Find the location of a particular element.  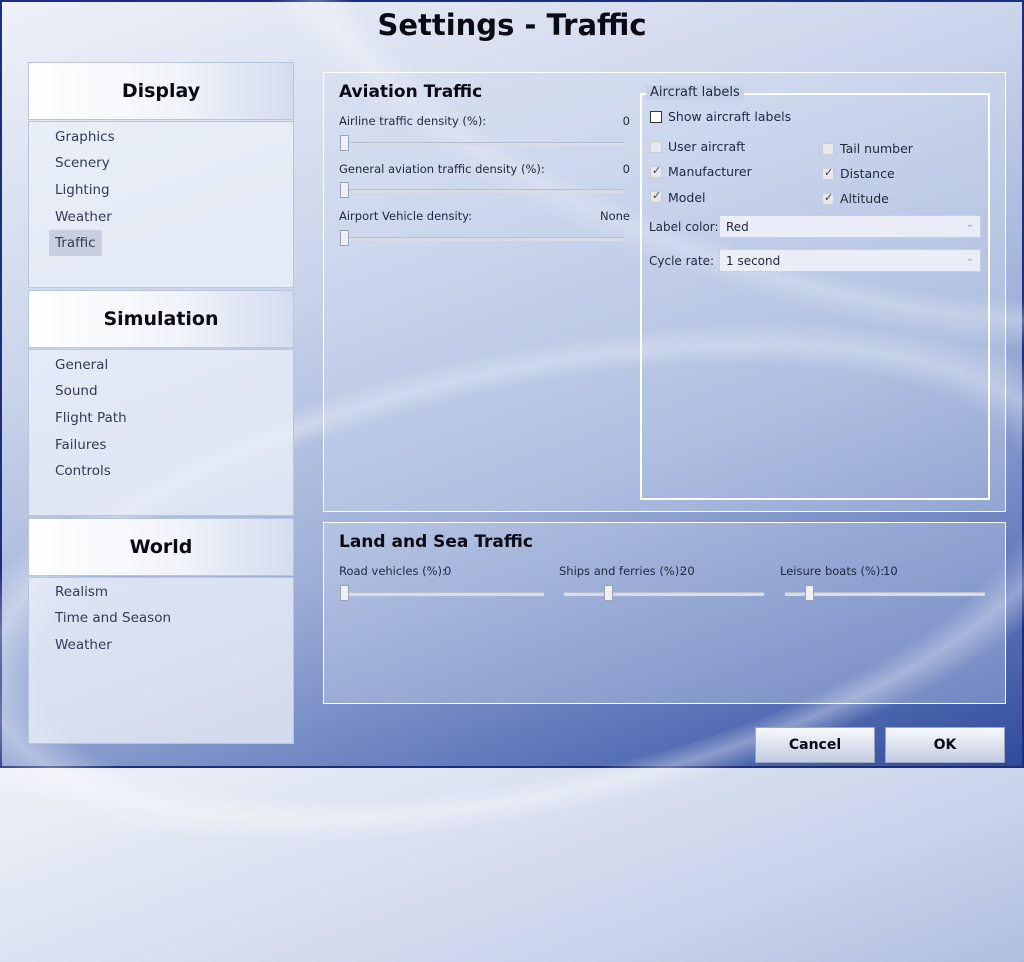

model-checkbox: ✓ is located at coordinates (656, 196).